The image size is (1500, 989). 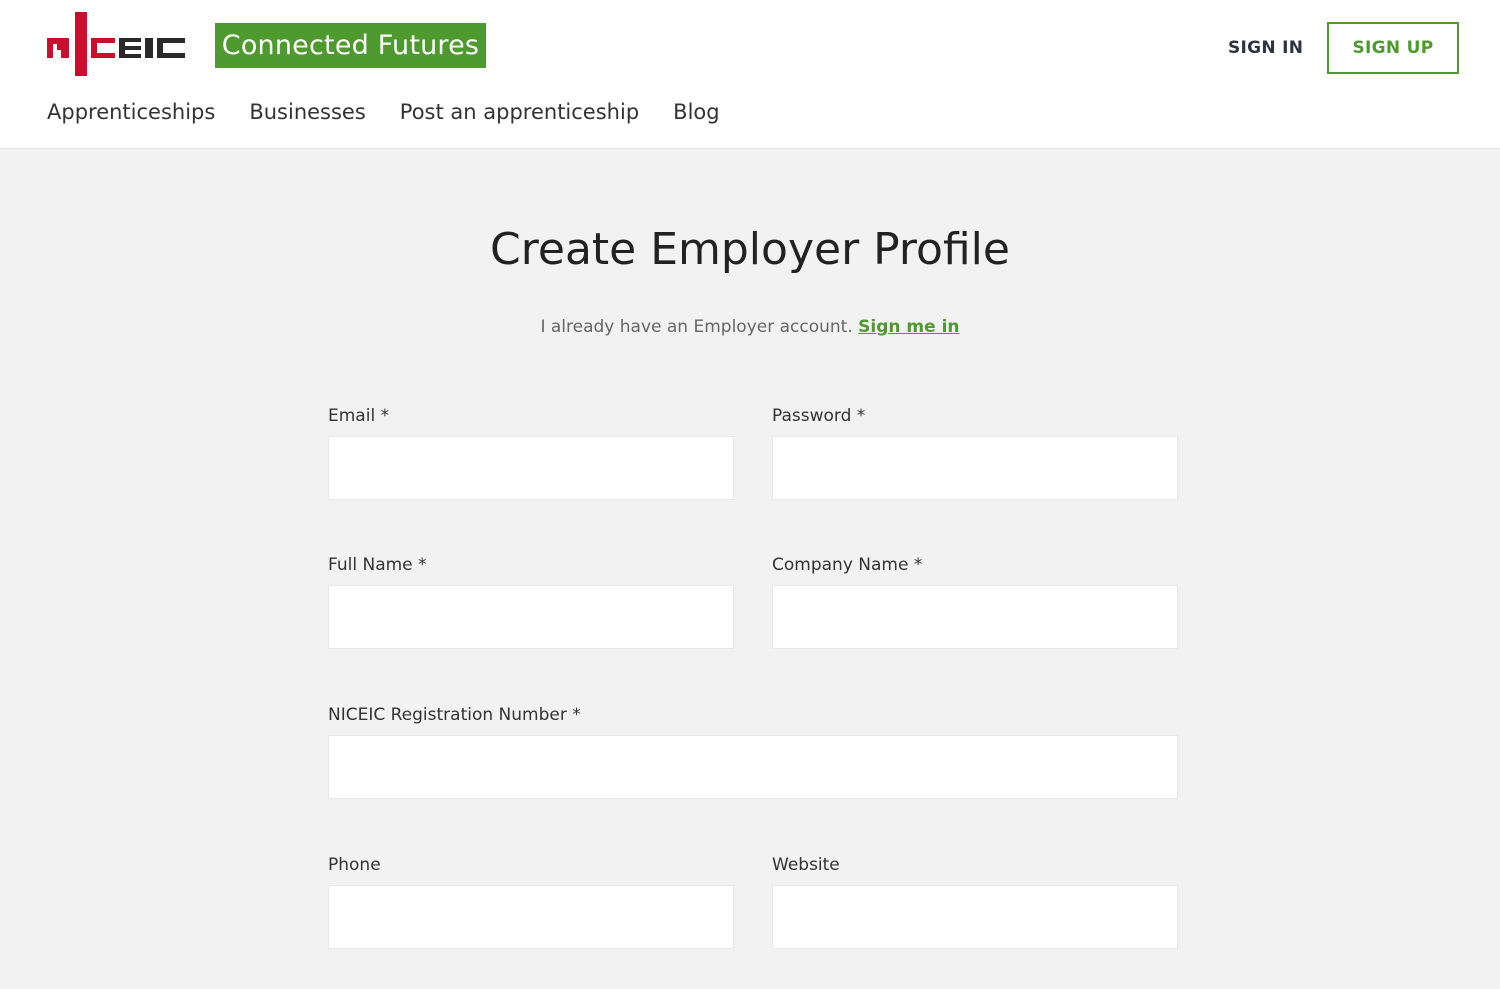 What do you see at coordinates (975, 617) in the screenshot?
I see `company-name-field` at bounding box center [975, 617].